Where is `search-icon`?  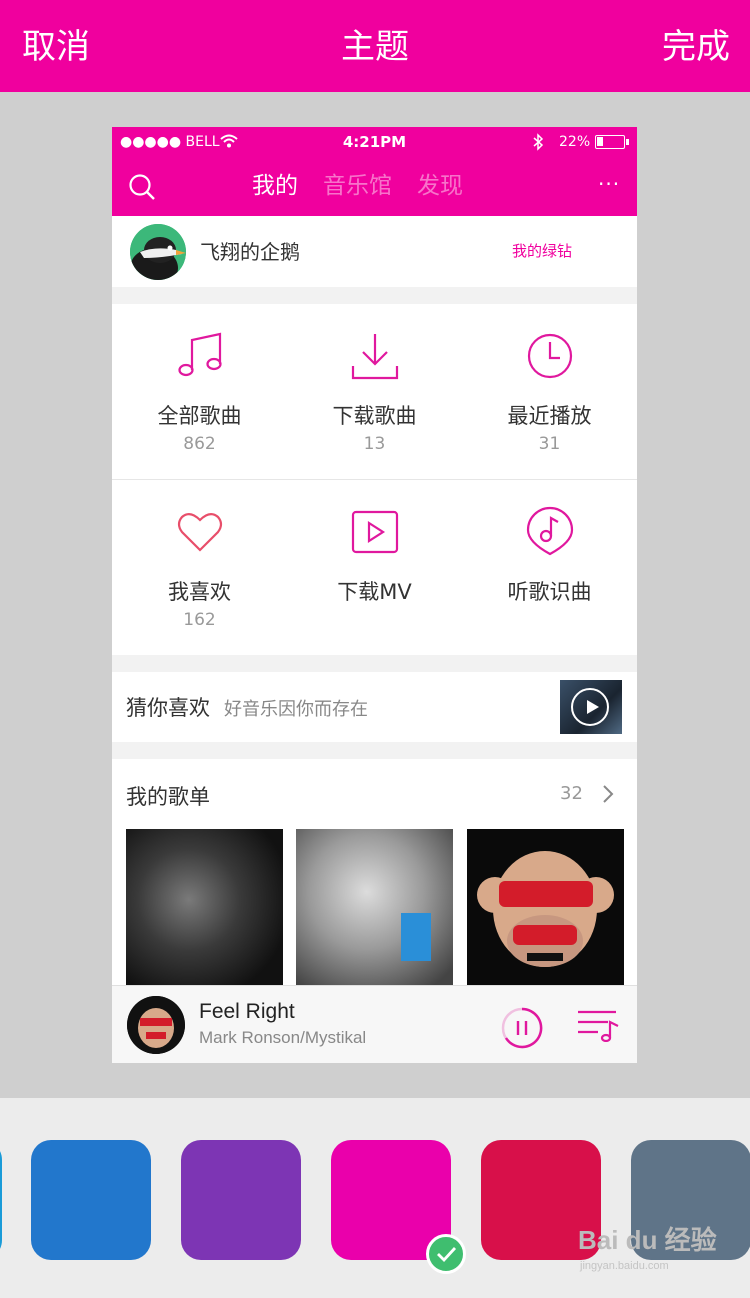
search-icon is located at coordinates (142, 187).